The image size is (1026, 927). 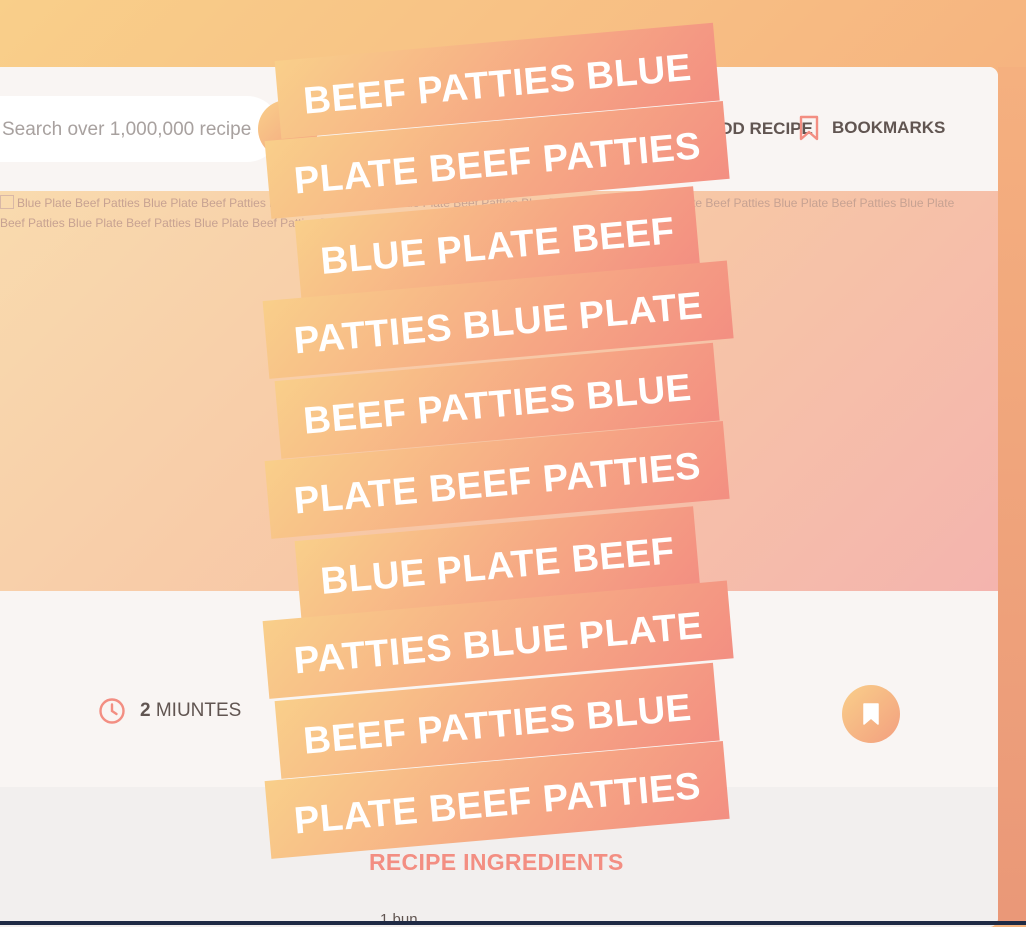 I want to click on nav-bookmarks: BOOKMARKS, so click(x=871, y=128).